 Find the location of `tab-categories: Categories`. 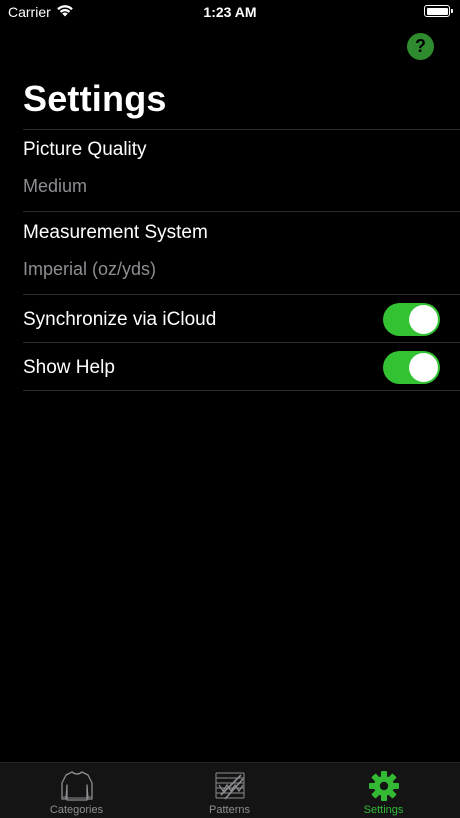

tab-categories: Categories is located at coordinates (76, 790).